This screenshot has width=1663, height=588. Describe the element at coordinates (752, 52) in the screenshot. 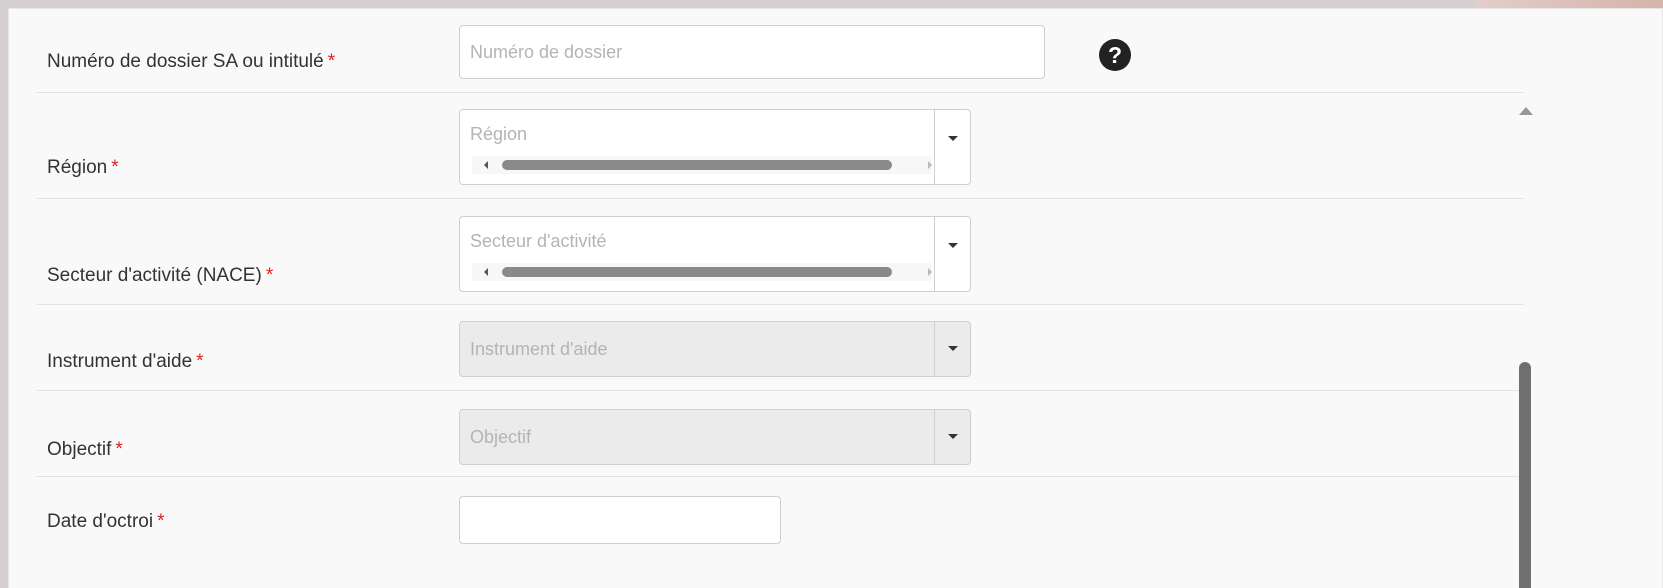

I see `dossier-input: Numéro de dossier` at that location.